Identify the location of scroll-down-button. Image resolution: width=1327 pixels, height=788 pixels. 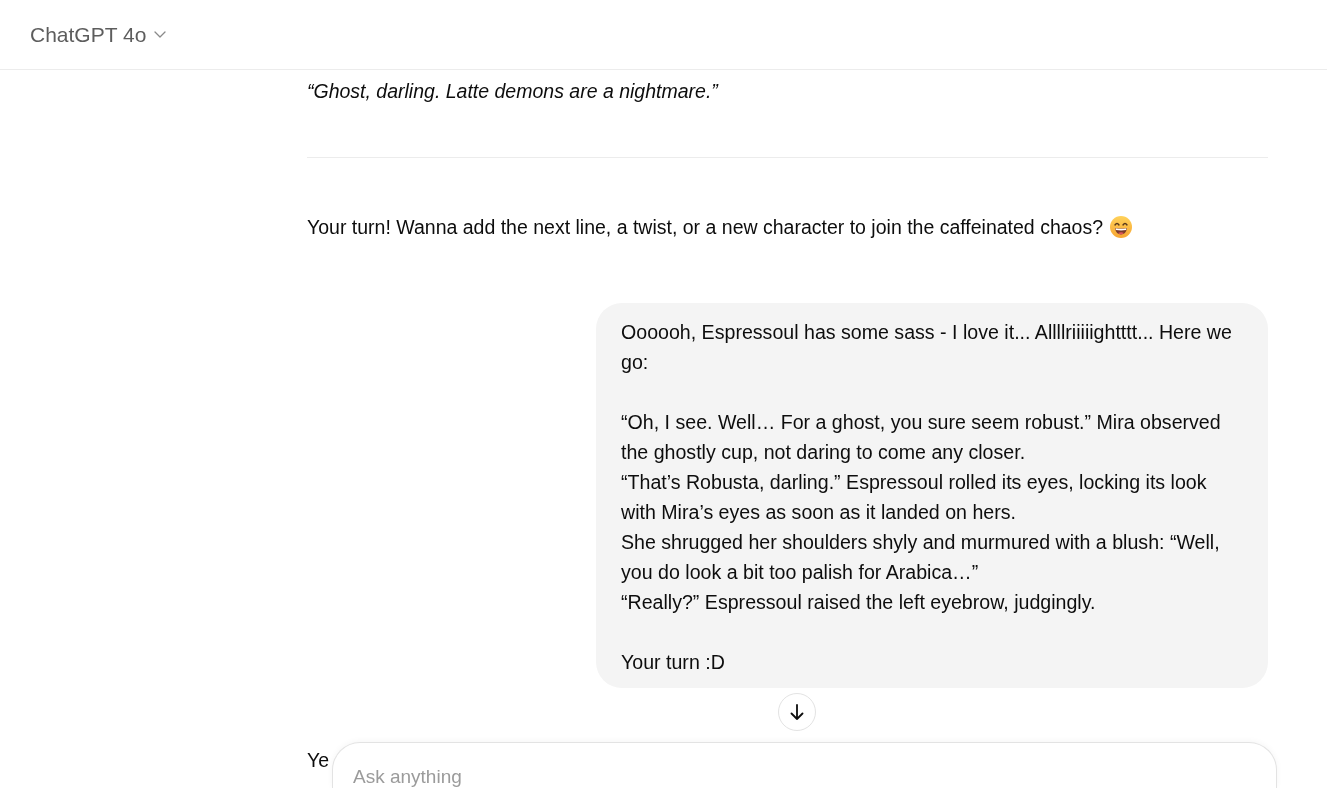
(797, 712).